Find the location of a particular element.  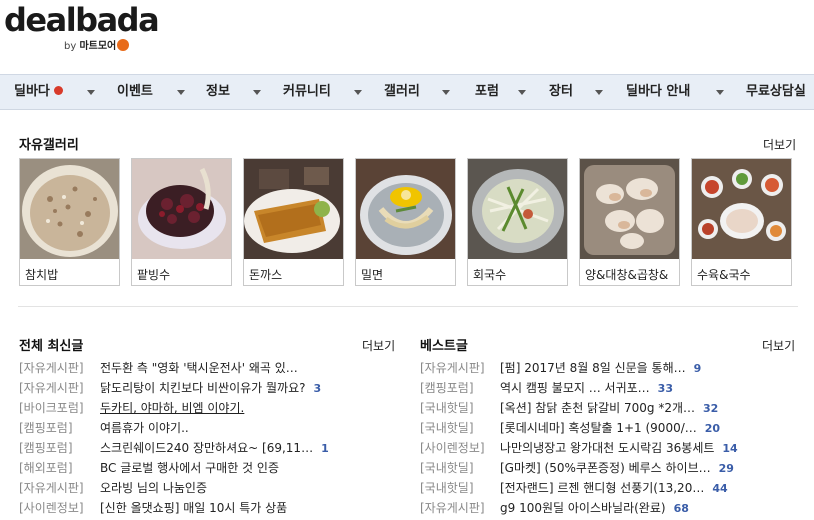

list-item: [캠핑포럼] 여름휴가 이야기.. is located at coordinates (104, 428).